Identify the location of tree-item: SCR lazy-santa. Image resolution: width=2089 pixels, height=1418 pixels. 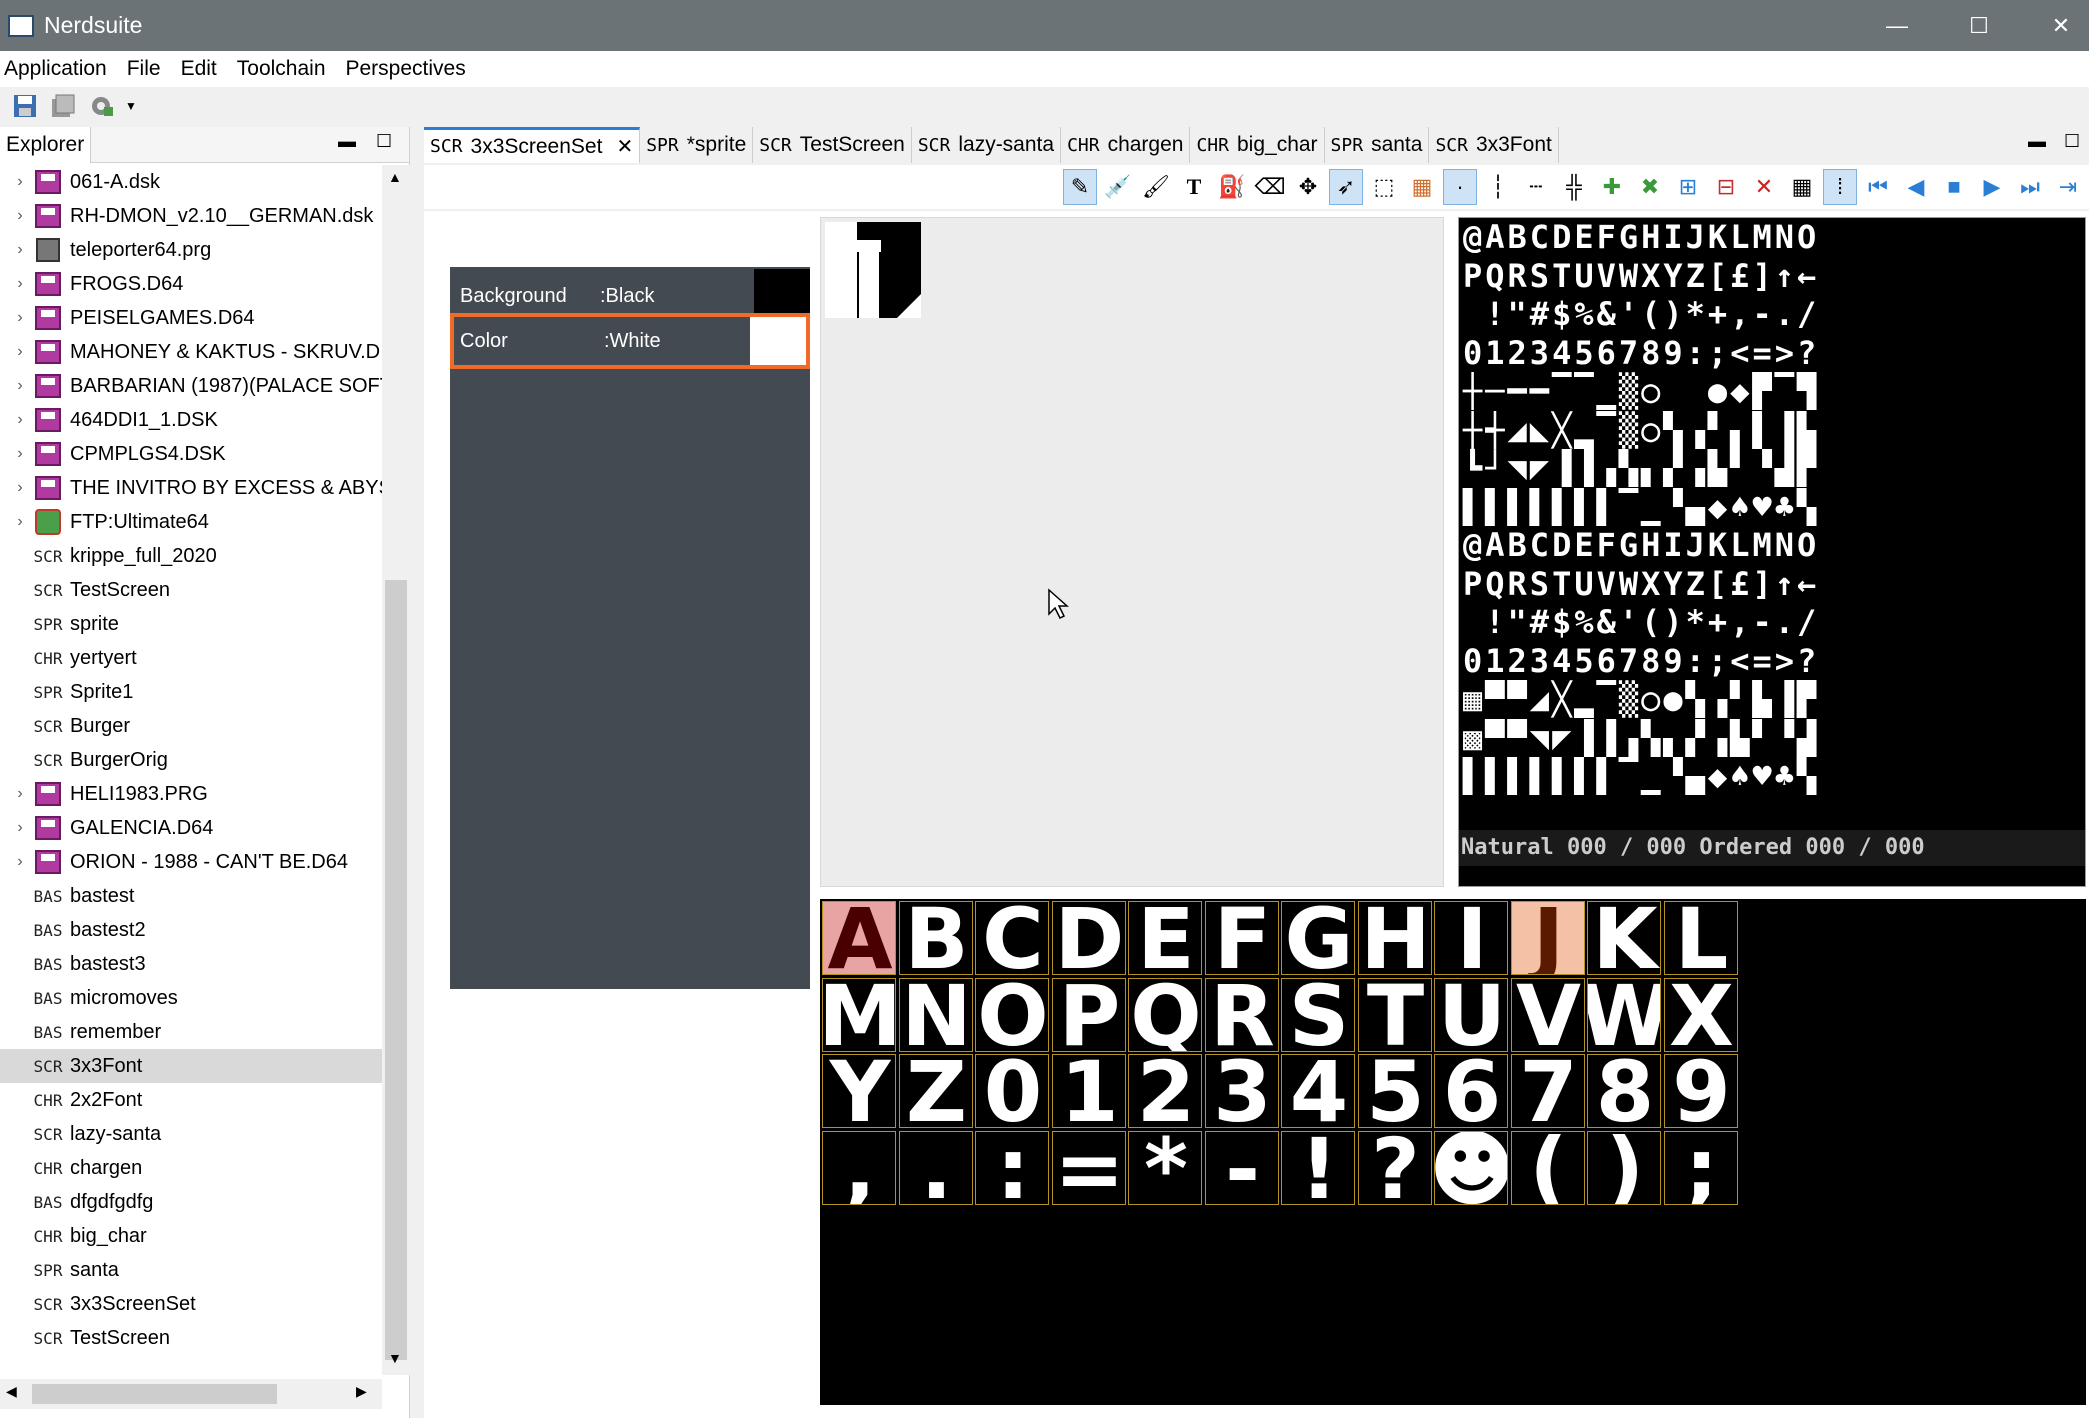
(191, 1134).